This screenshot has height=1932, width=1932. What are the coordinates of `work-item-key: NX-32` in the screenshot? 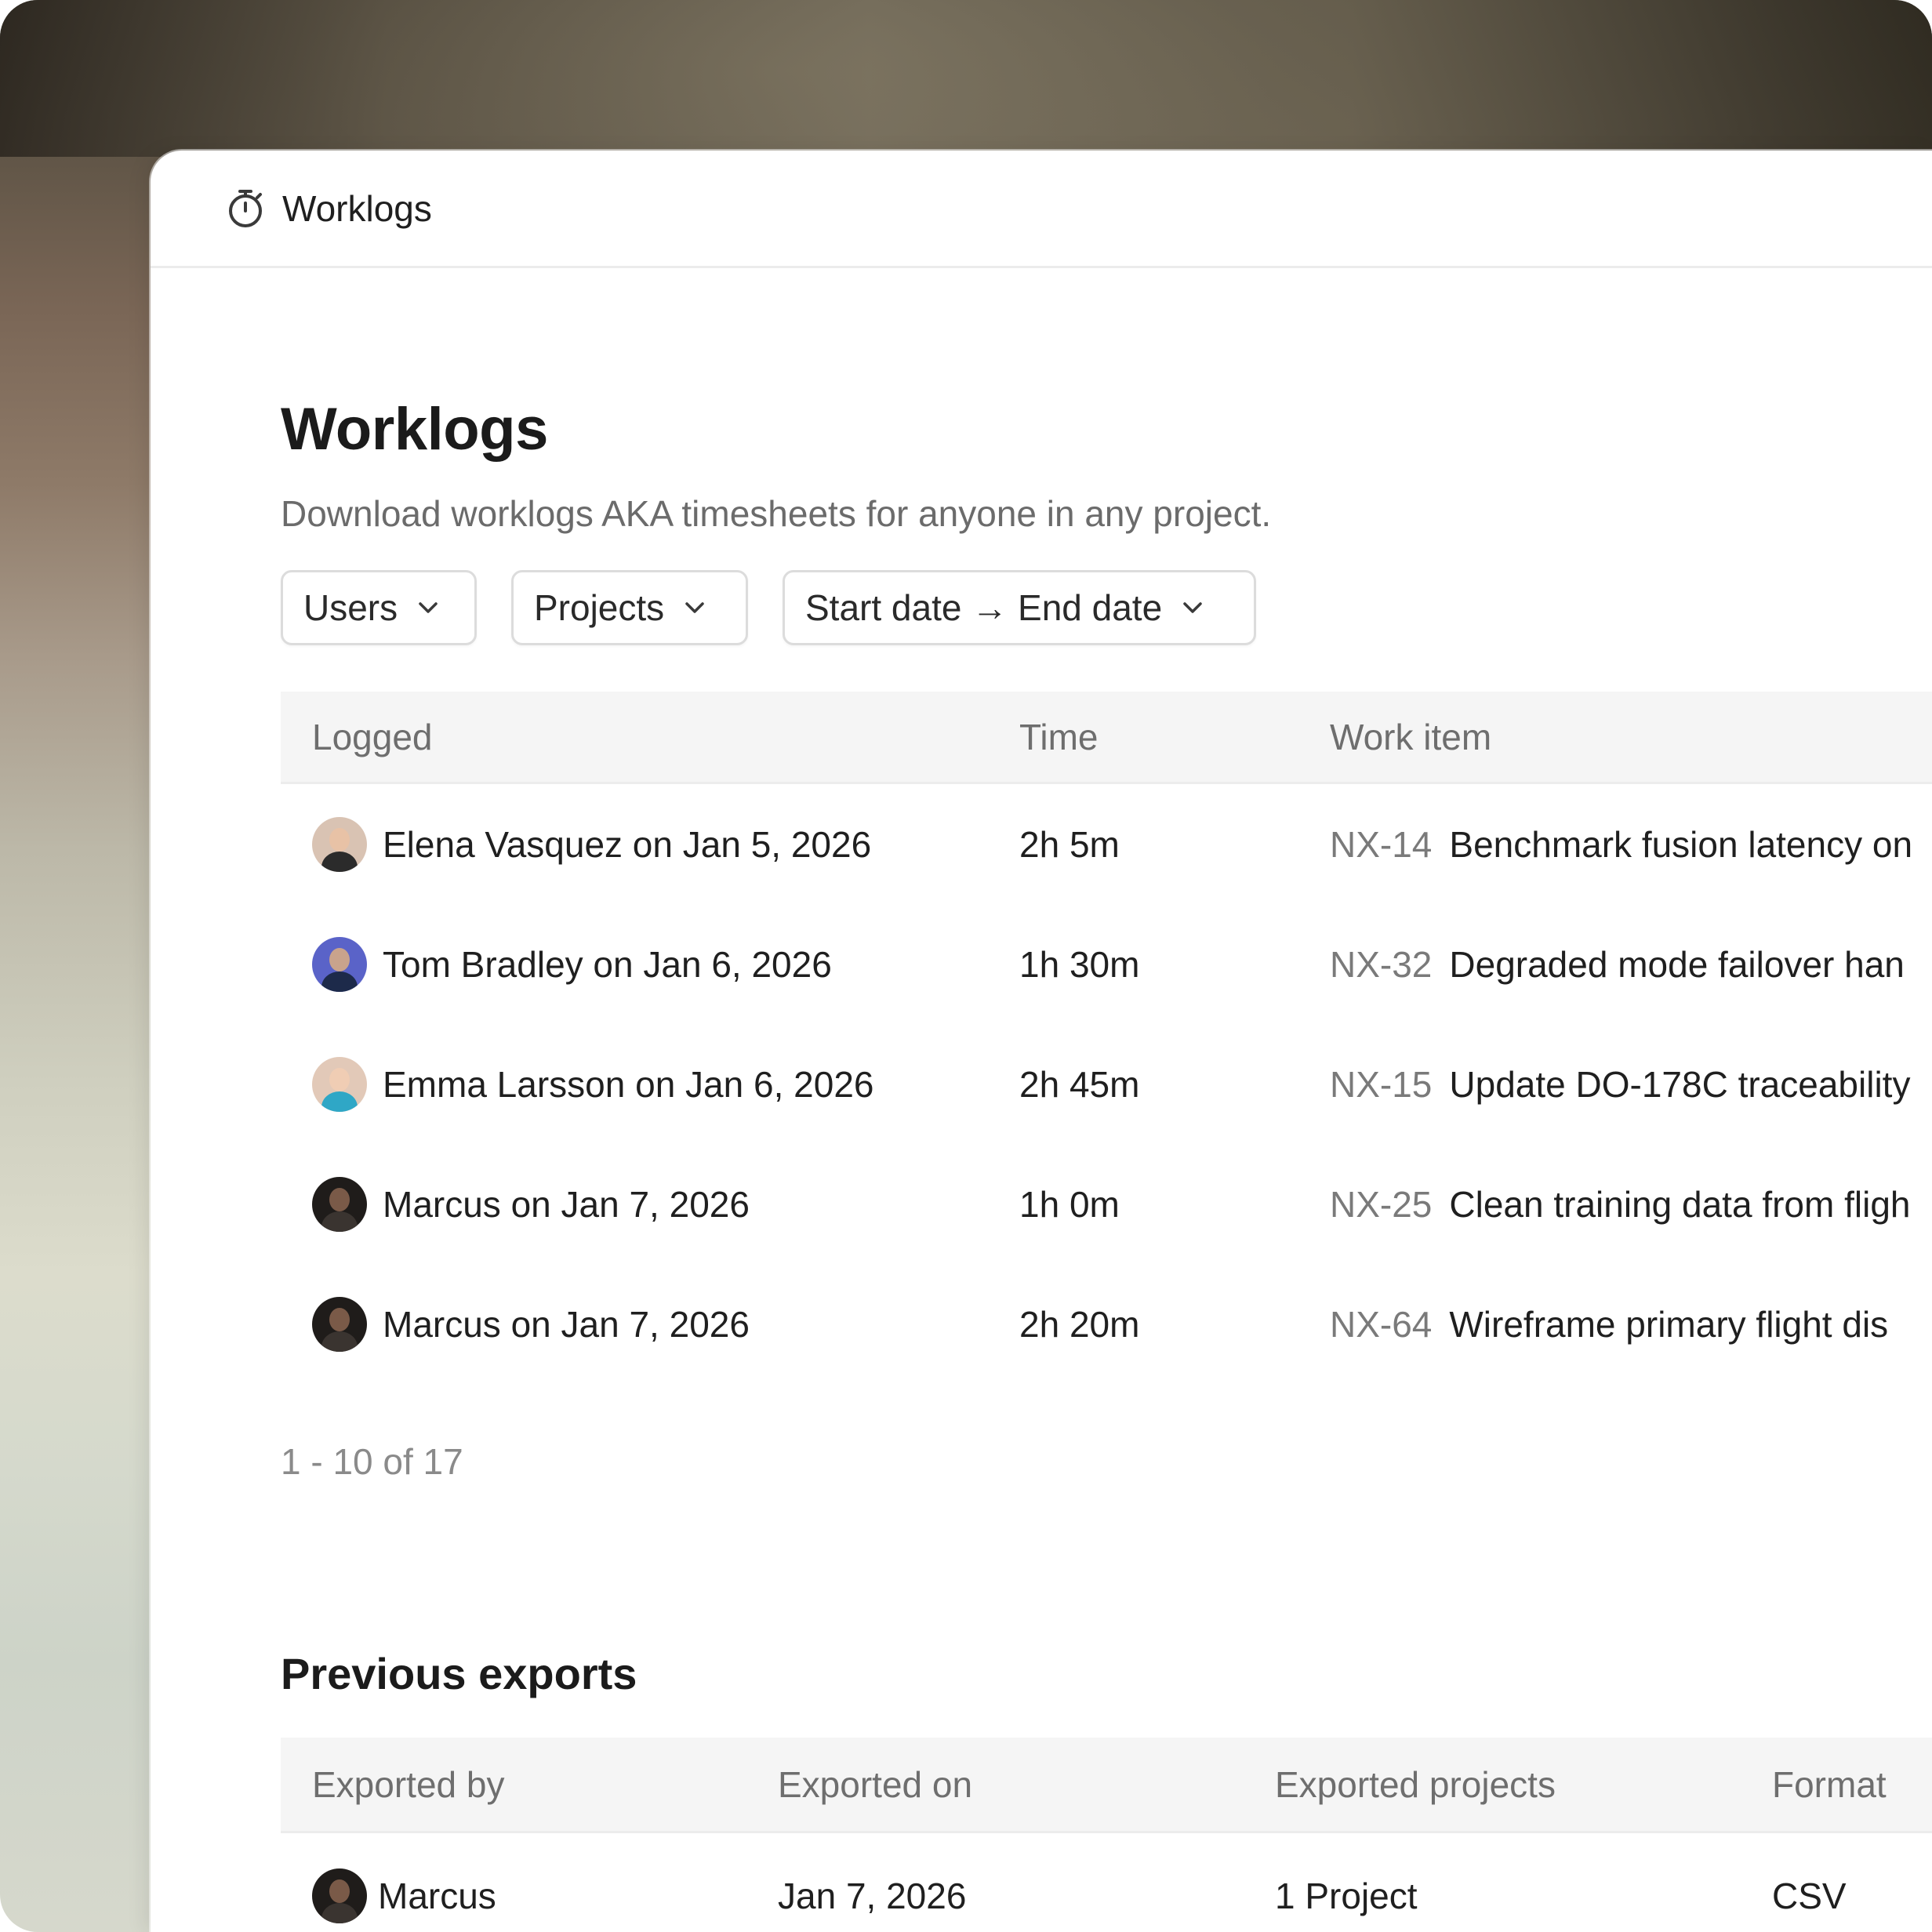 It's located at (1381, 964).